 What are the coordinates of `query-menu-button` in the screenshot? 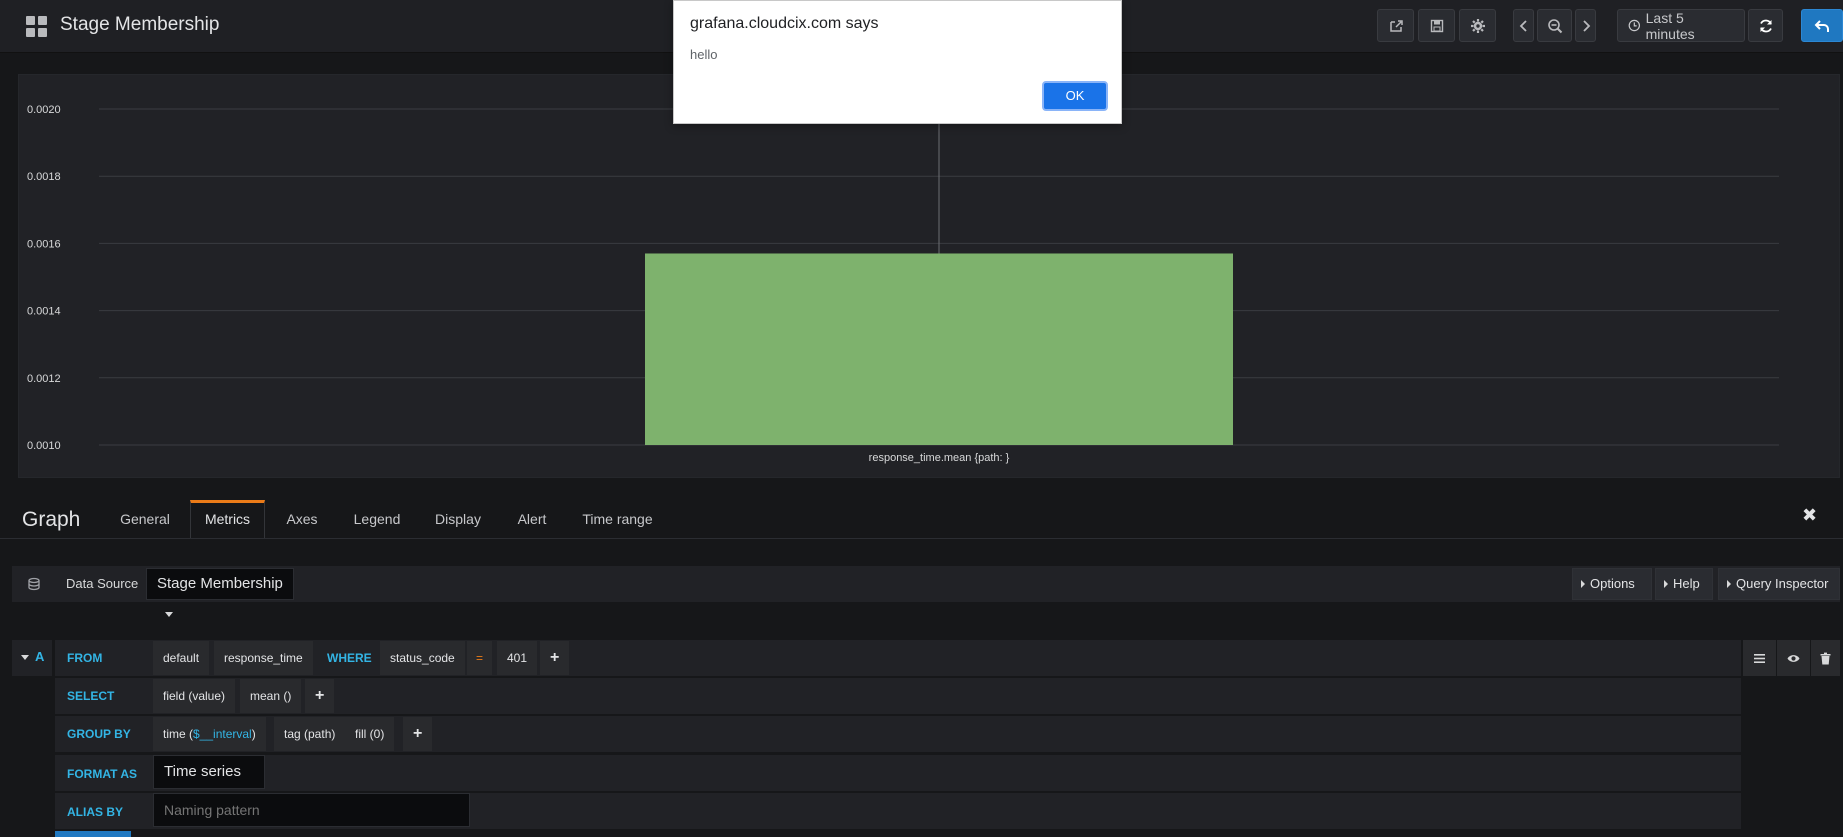 It's located at (1759, 658).